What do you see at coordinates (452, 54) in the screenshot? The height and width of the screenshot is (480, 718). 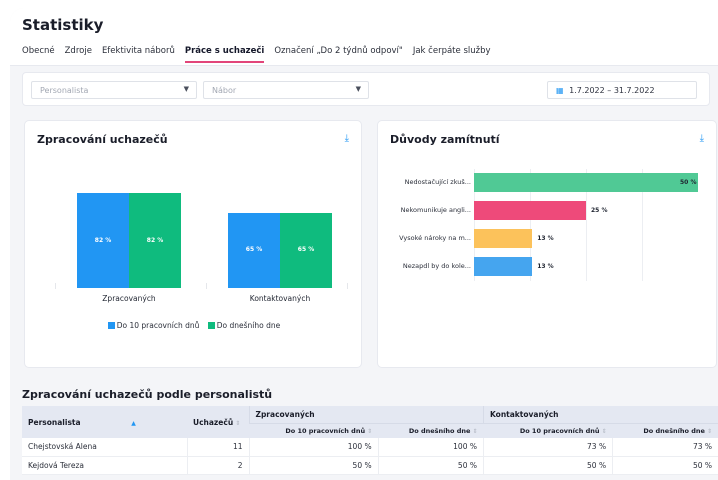 I see `tab-jak-cerpate-sluzby: Jak čerpáte služby` at bounding box center [452, 54].